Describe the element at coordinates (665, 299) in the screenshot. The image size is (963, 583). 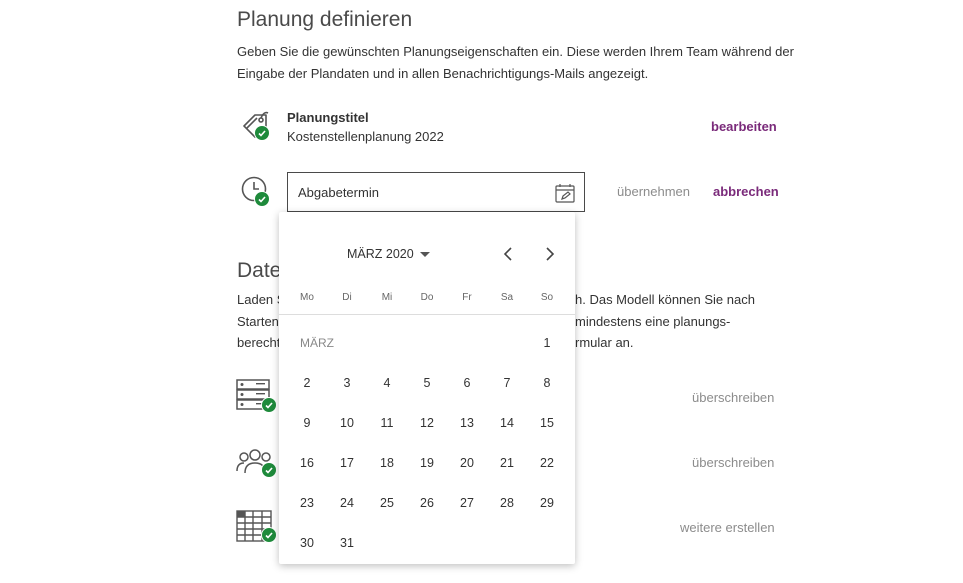
I see `data-desc-right-1: h. Das Modell können Sie nach` at that location.